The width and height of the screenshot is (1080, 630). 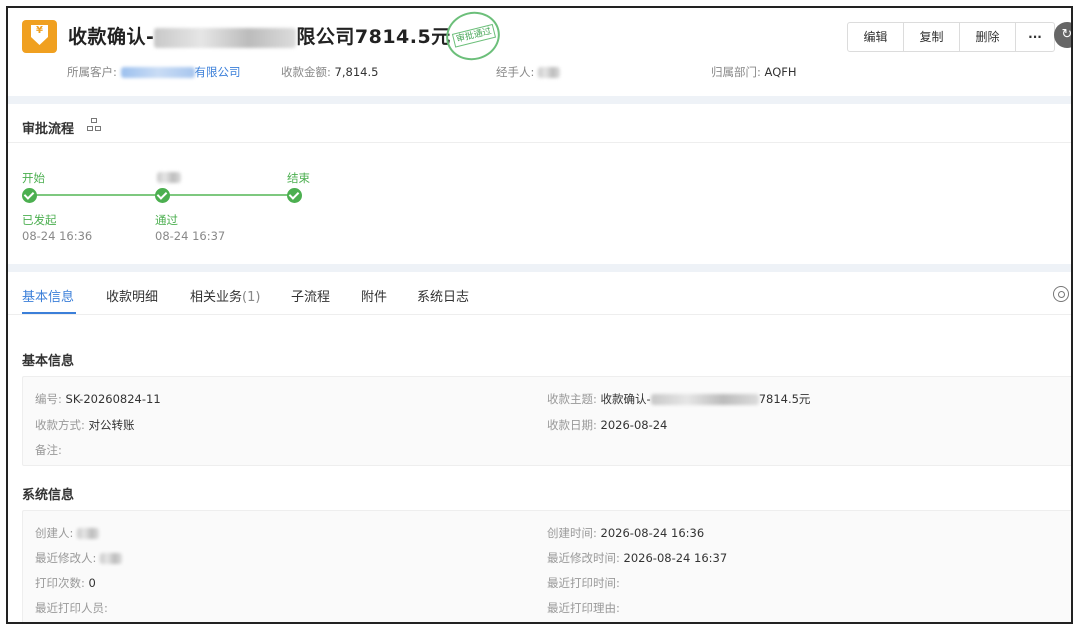 What do you see at coordinates (637, 558) in the screenshot?
I see `modified-time-field: 最近修改时间: 2026-08-24 16:37` at bounding box center [637, 558].